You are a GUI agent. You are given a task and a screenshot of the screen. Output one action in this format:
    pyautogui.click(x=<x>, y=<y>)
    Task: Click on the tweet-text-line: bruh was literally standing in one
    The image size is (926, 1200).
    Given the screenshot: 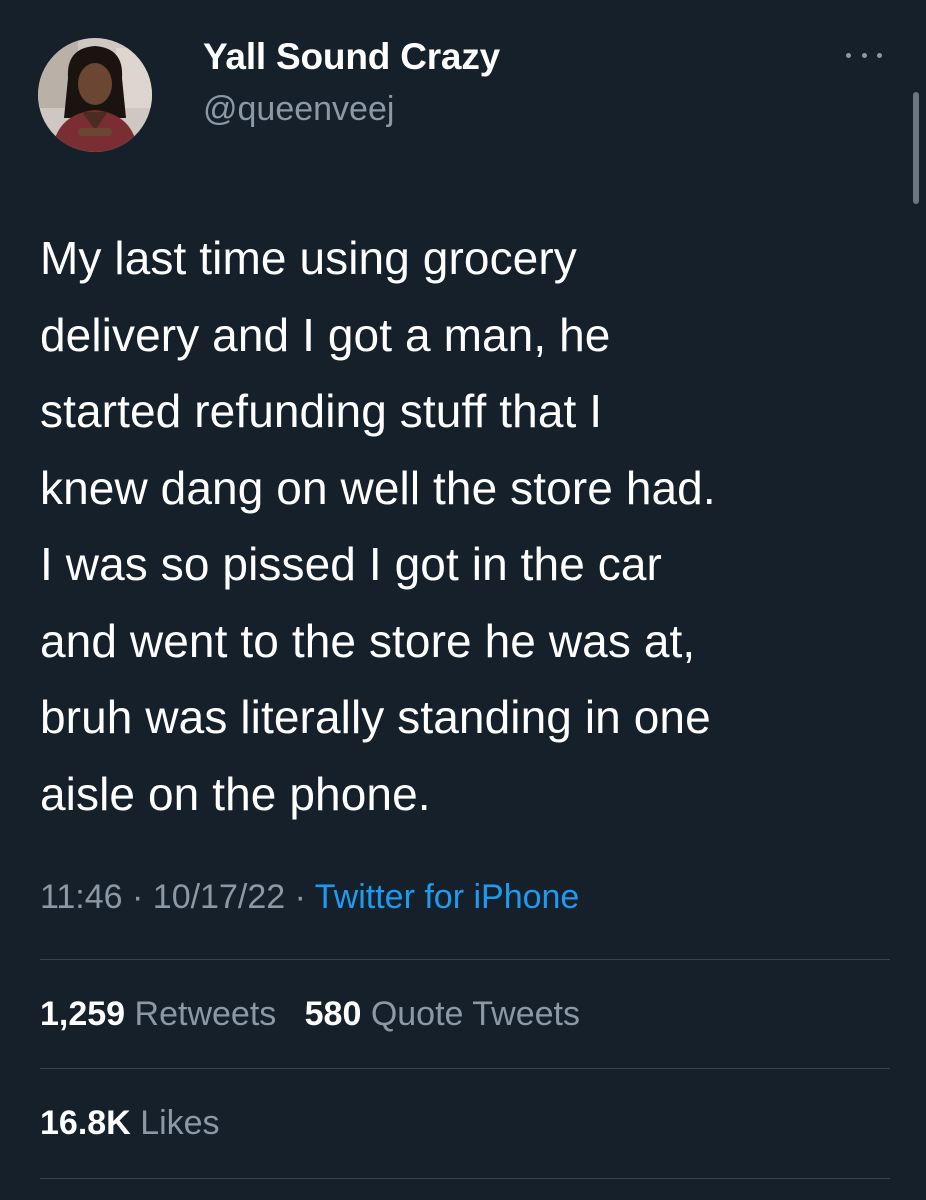 What is the action you would take?
    pyautogui.click(x=375, y=717)
    